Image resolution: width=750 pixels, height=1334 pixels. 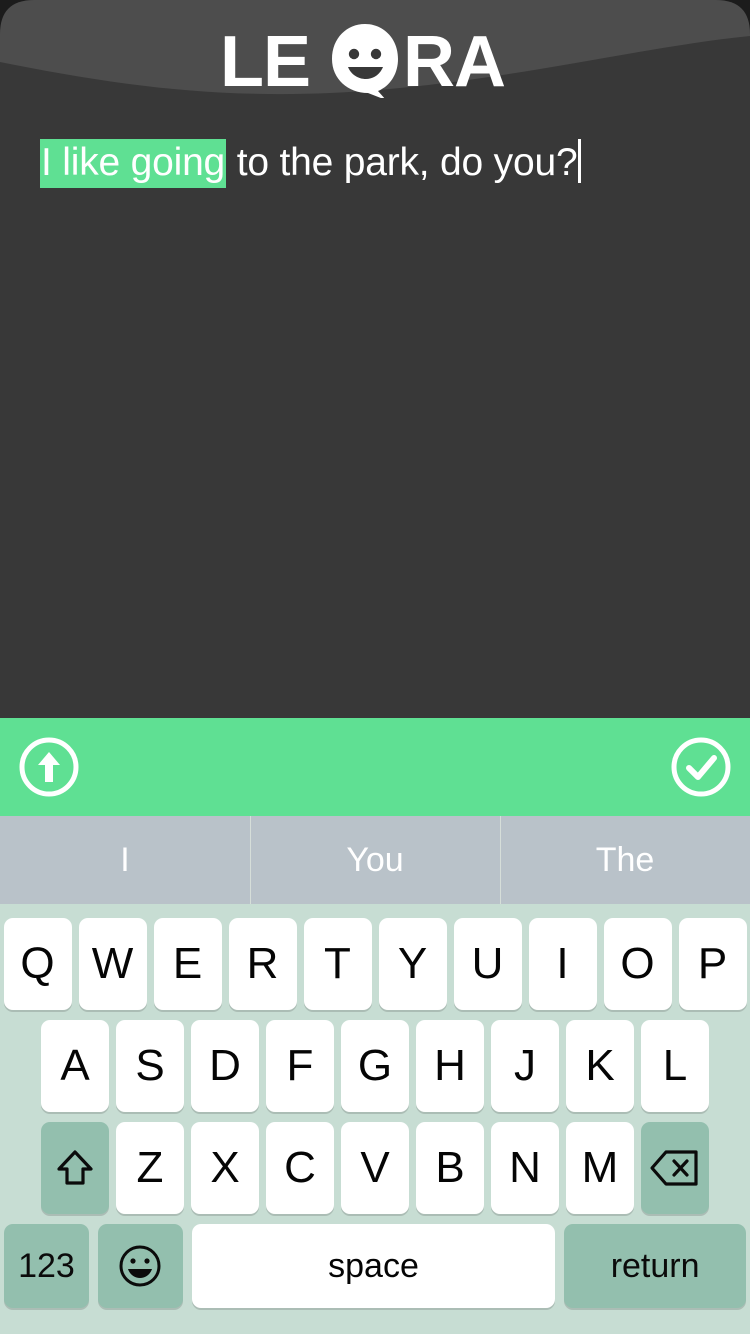 I want to click on key-p: P, so click(x=712, y=964).